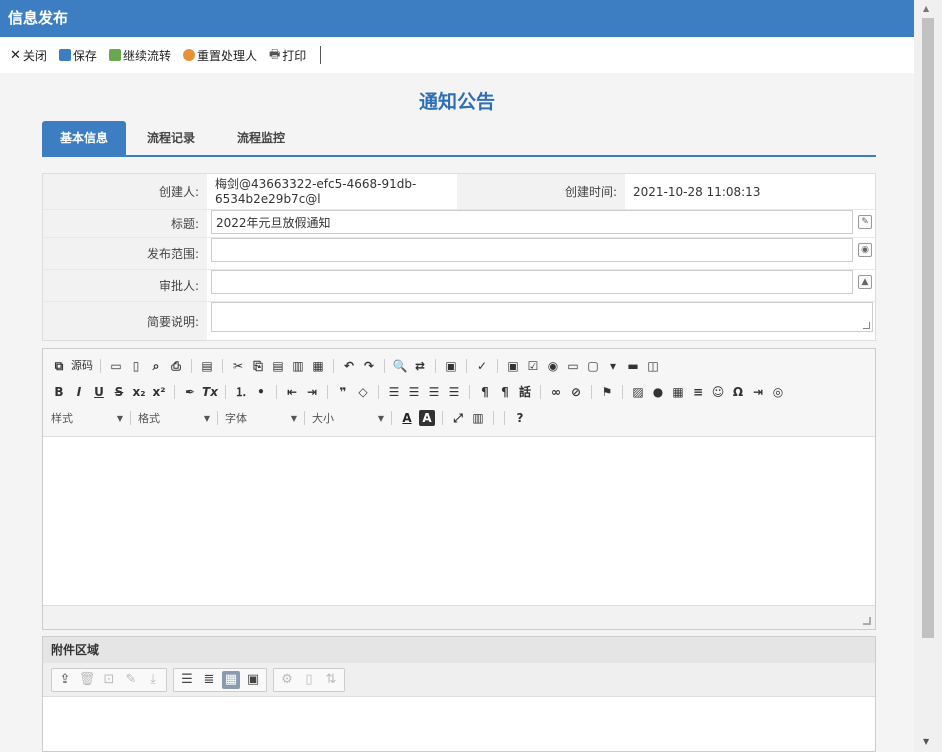 The width and height of the screenshot is (942, 752). What do you see at coordinates (593, 366) in the screenshot?
I see `textarea-icon: ▢` at bounding box center [593, 366].